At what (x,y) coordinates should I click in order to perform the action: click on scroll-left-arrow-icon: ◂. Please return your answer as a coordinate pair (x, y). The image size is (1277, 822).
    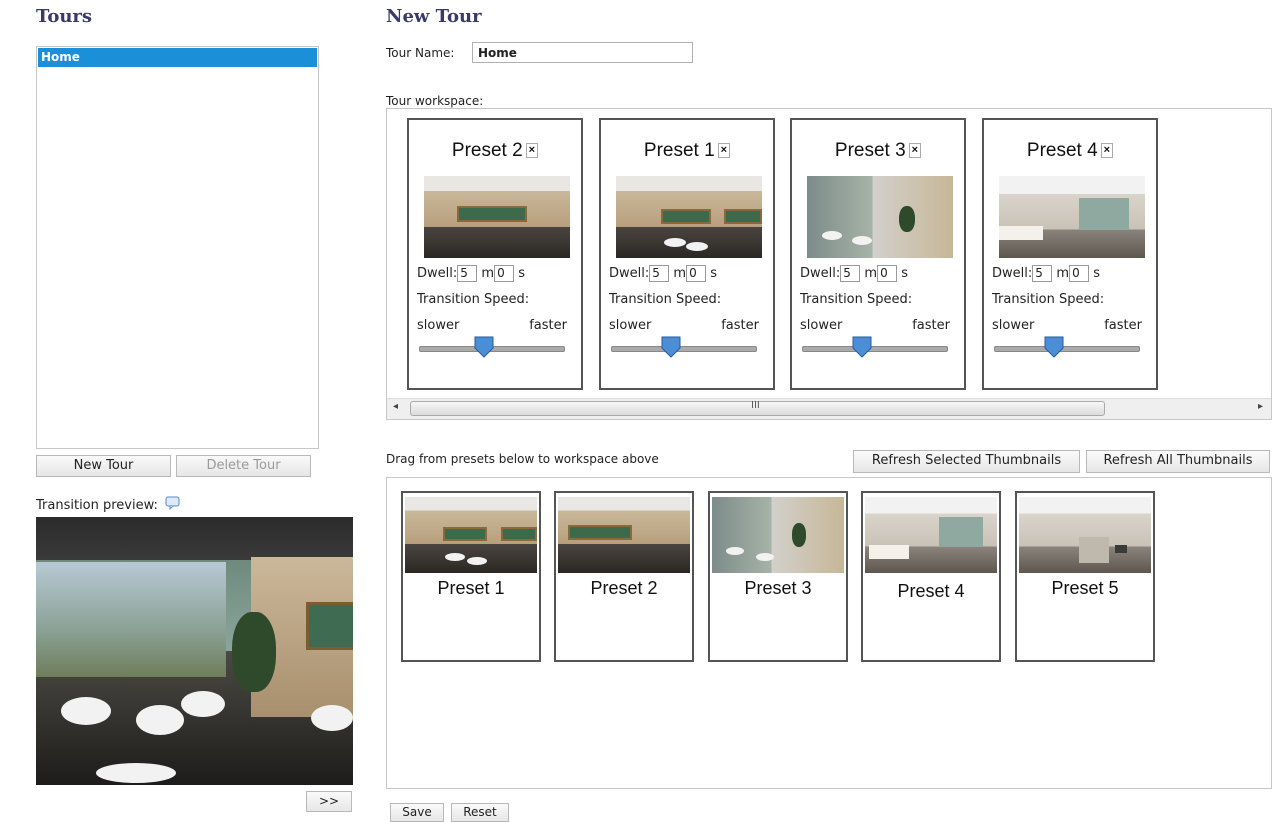
    Looking at the image, I should click on (395, 406).